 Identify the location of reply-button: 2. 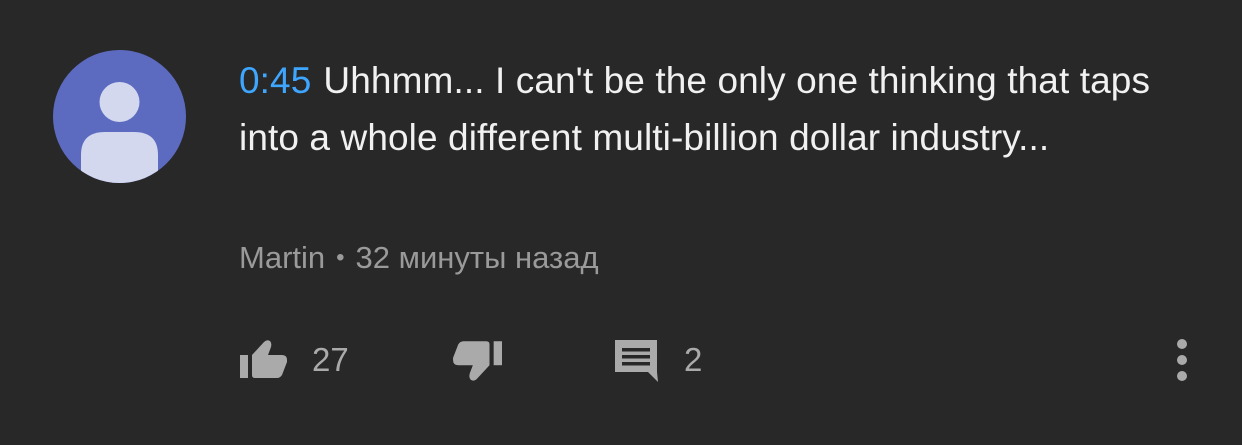
(657, 360).